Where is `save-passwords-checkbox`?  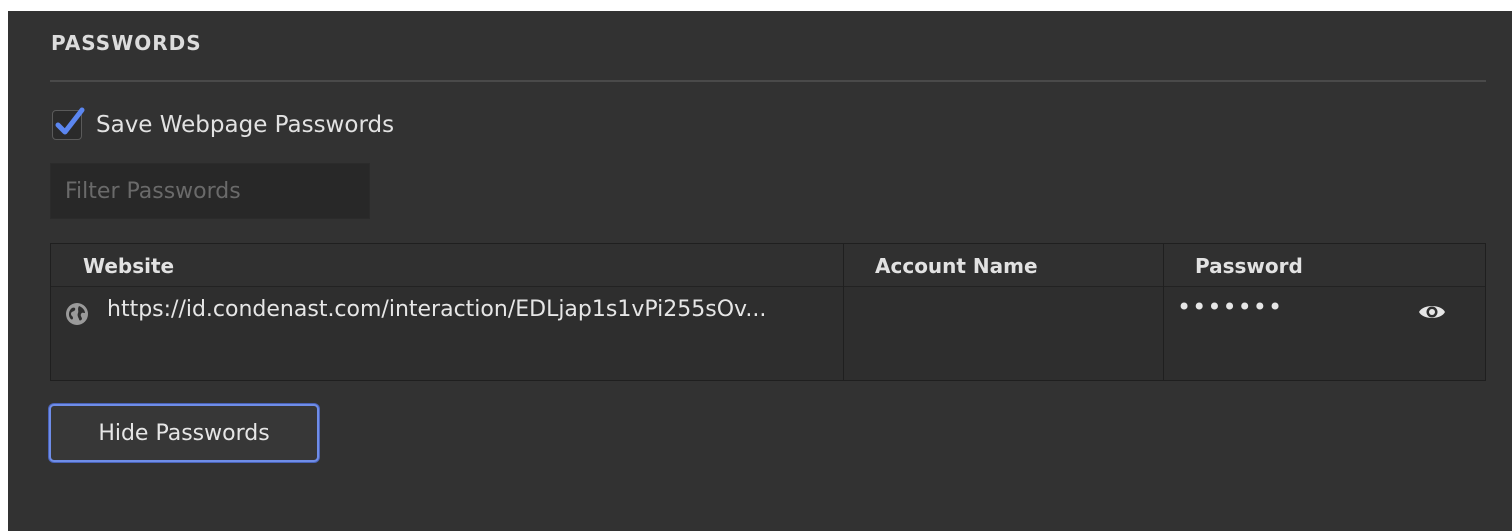 save-passwords-checkbox is located at coordinates (68, 123).